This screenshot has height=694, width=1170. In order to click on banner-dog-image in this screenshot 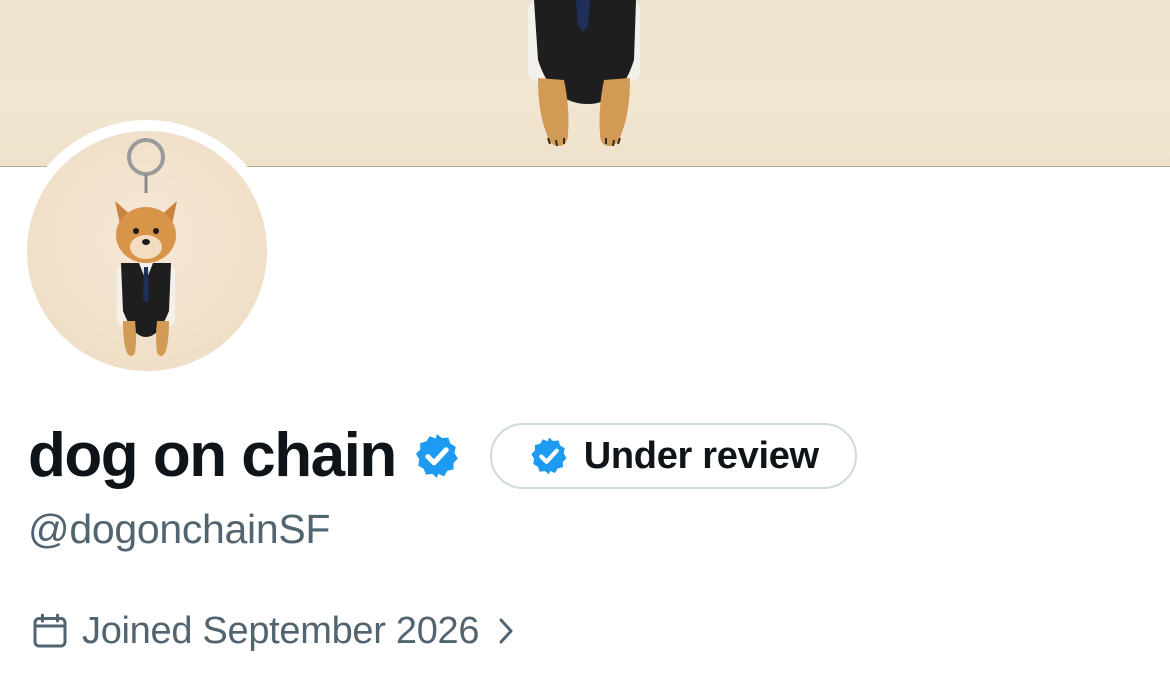, I will do `click(584, 73)`.